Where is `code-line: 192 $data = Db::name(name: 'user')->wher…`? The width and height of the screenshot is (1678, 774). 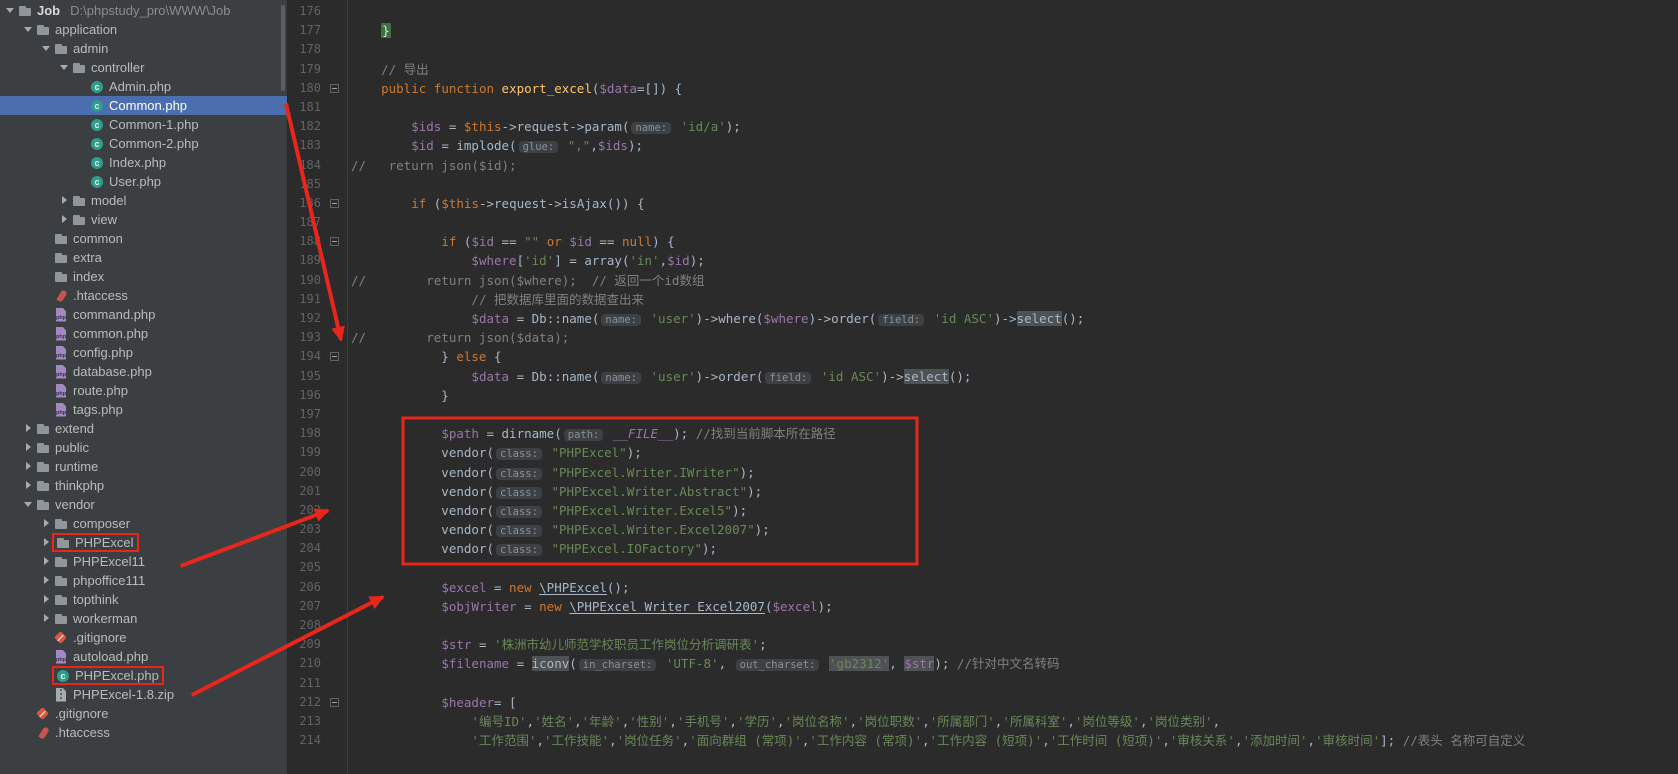
code-line: 192 $data = Db::name(name: 'user')->wher… is located at coordinates (983, 318).